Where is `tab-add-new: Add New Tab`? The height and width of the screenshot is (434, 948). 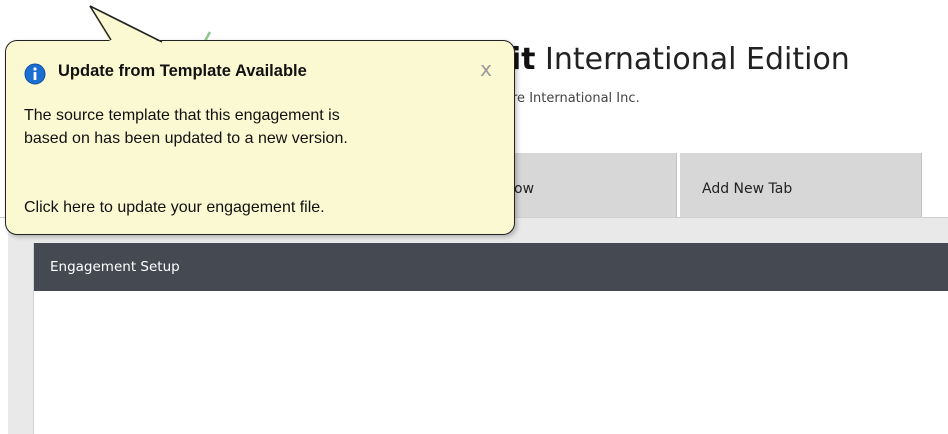
tab-add-new: Add New Tab is located at coordinates (801, 185).